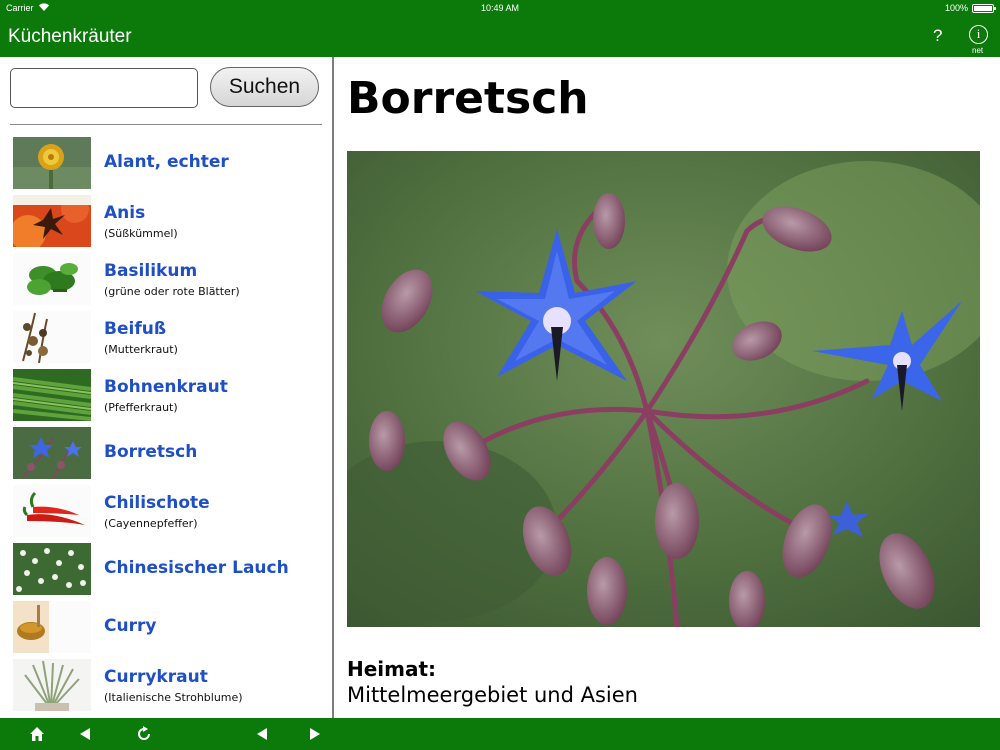 The width and height of the screenshot is (1000, 750). Describe the element at coordinates (978, 34) in the screenshot. I see `info-icon: i` at that location.